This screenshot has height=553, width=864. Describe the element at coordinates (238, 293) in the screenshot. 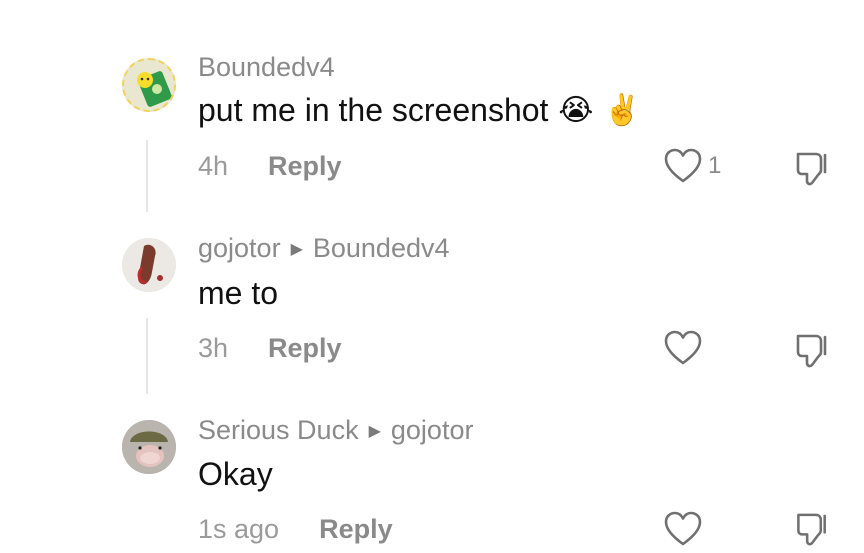

I see `comment-text: me to` at that location.